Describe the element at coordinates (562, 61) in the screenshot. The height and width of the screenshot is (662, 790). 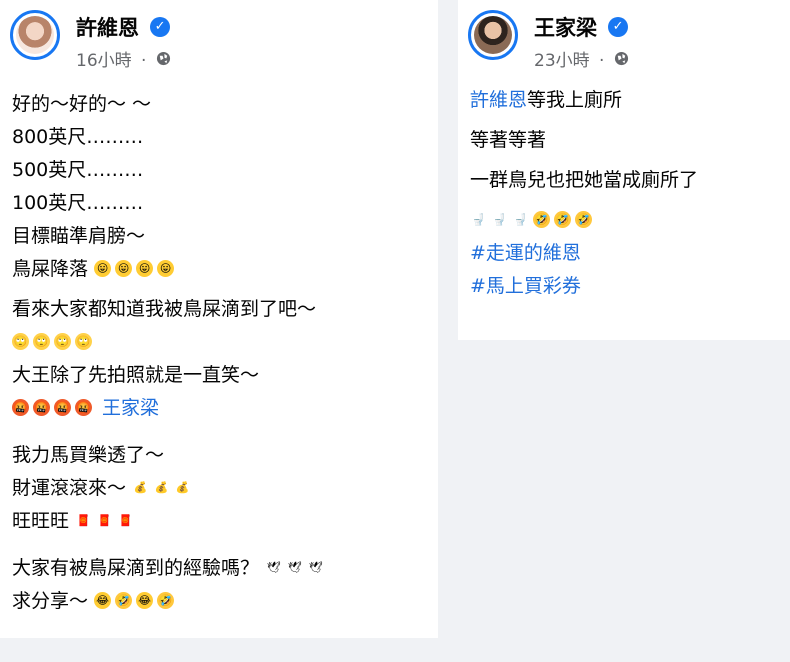
I see `post-time: 23小時` at that location.